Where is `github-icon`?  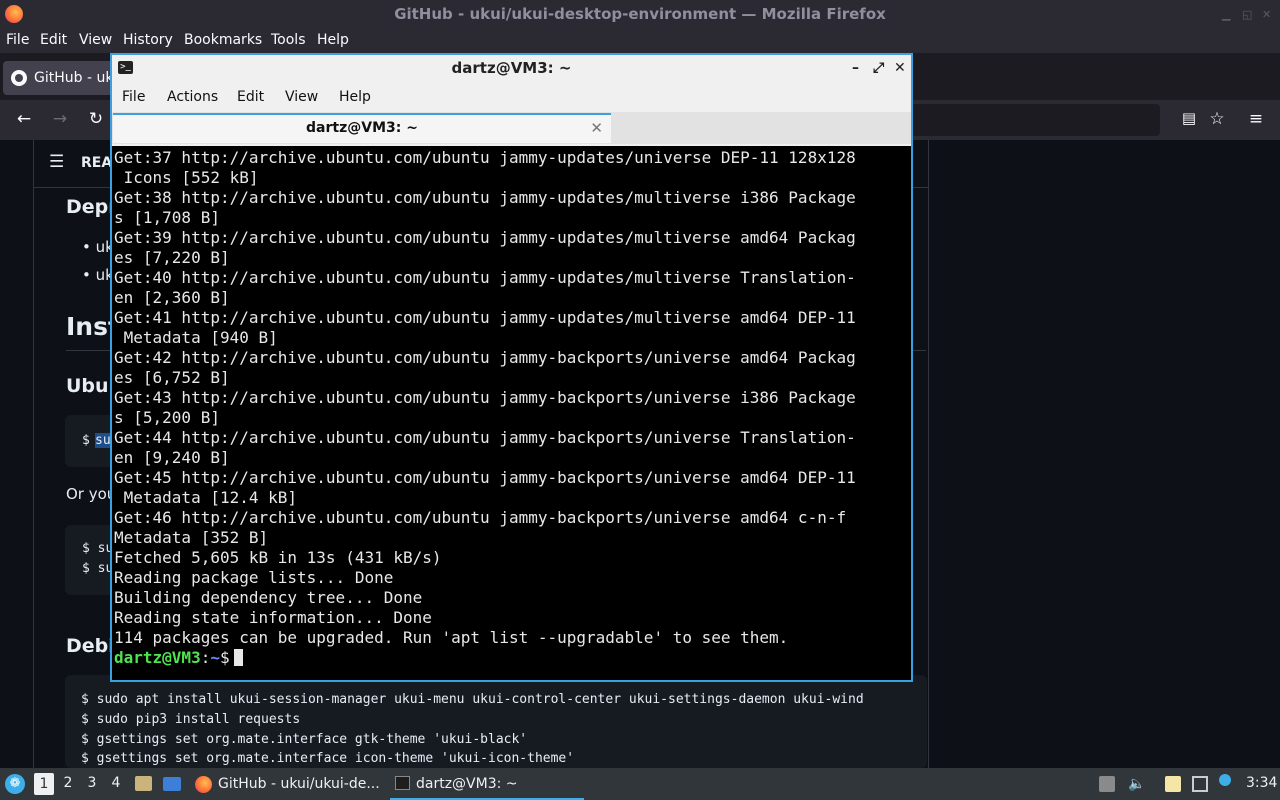 github-icon is located at coordinates (19, 78).